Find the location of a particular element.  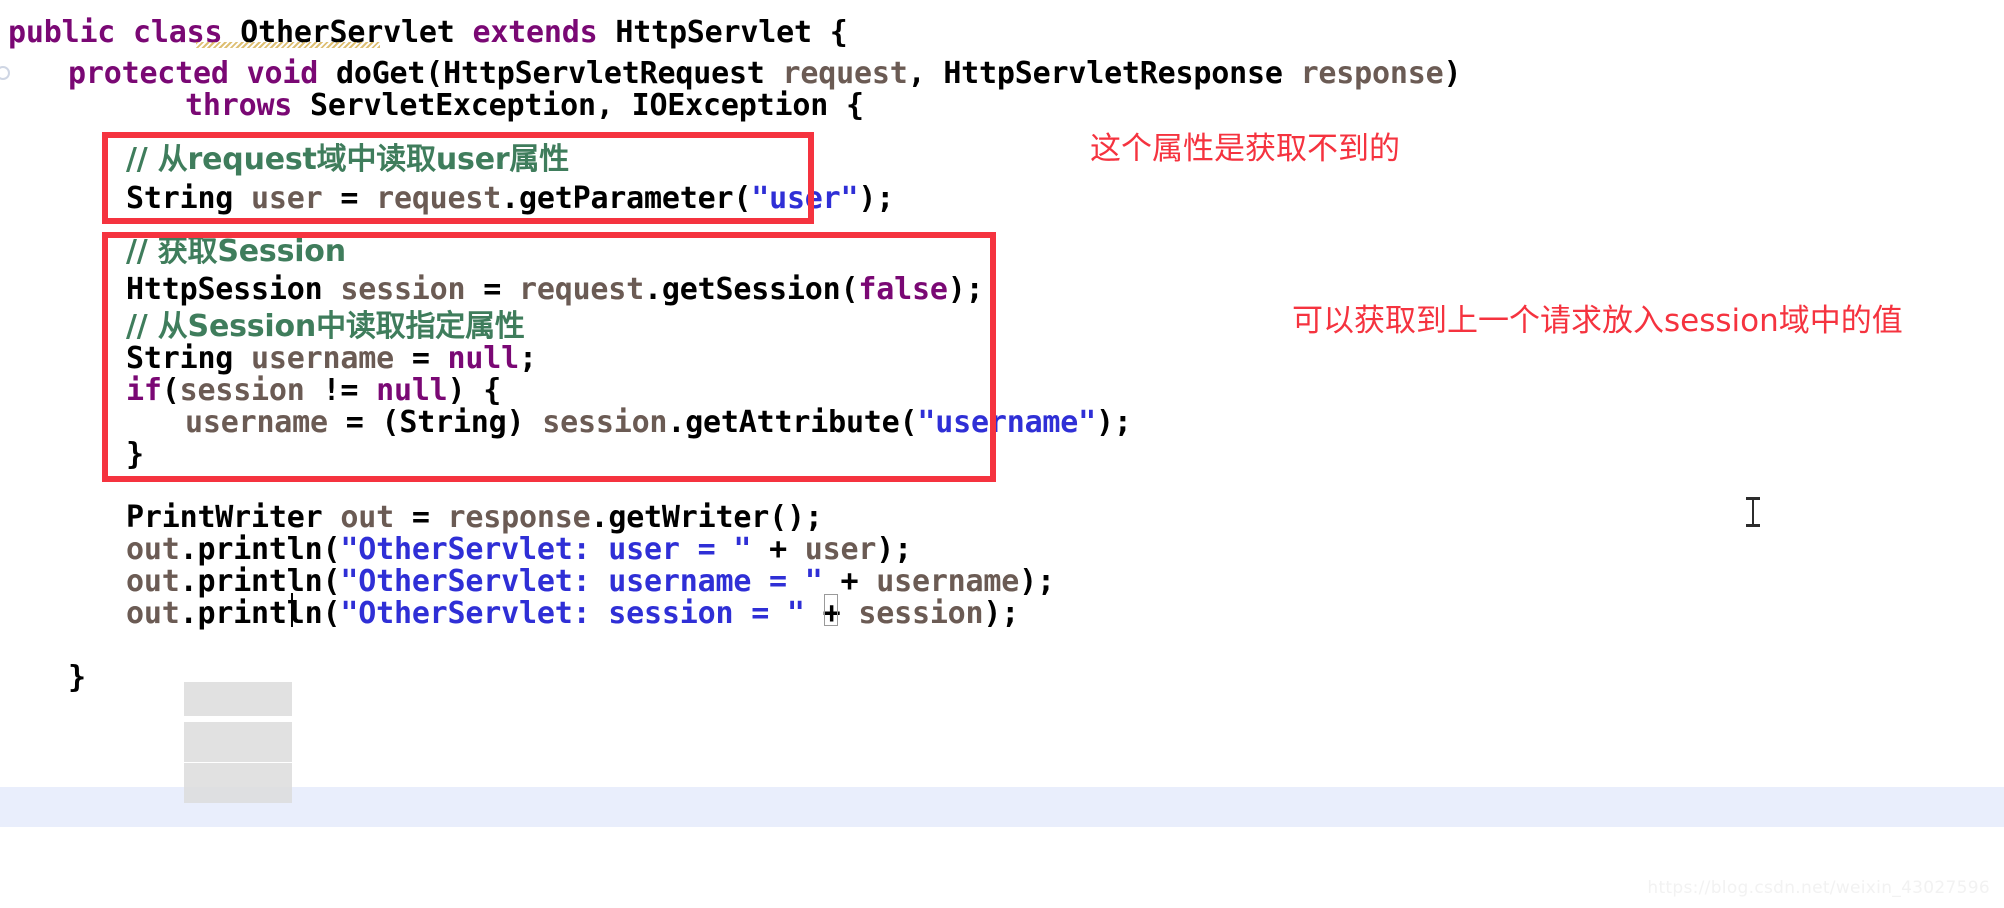

keyword-public: public is located at coordinates (62, 32).